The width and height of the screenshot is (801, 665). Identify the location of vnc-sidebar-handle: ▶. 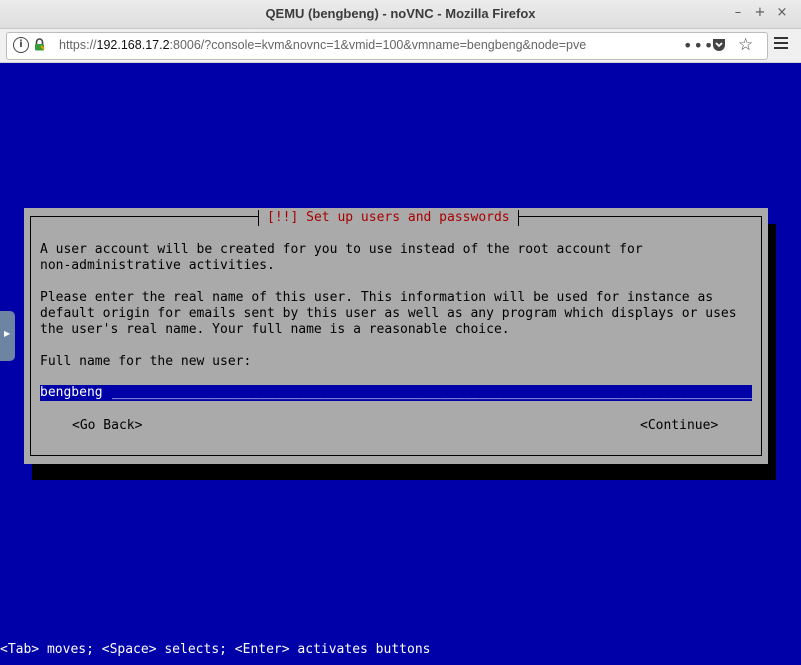
(7, 336).